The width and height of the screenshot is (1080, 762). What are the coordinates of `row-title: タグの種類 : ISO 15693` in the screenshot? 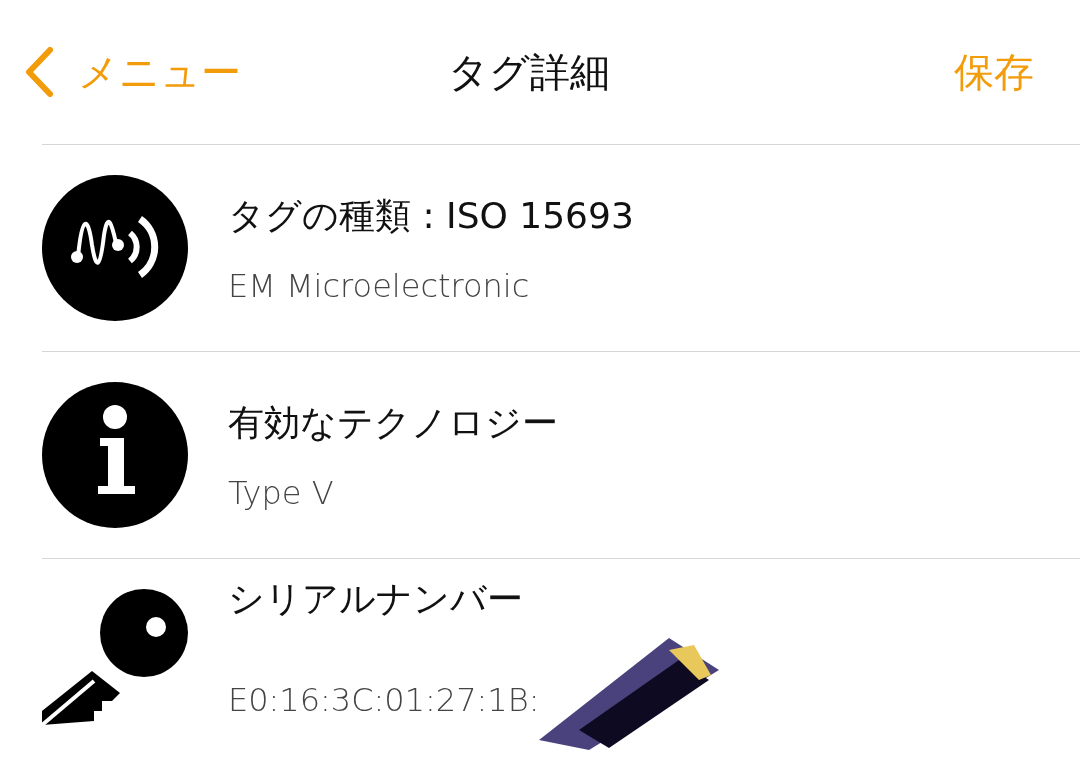 It's located at (431, 215).